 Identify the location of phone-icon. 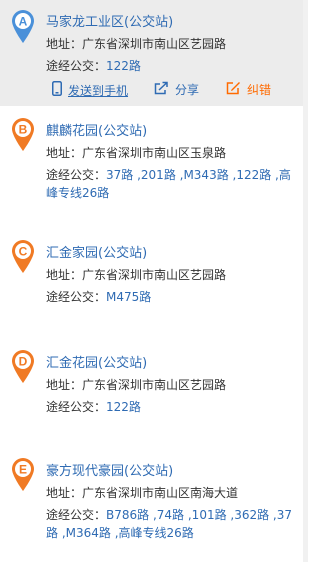
(57, 90).